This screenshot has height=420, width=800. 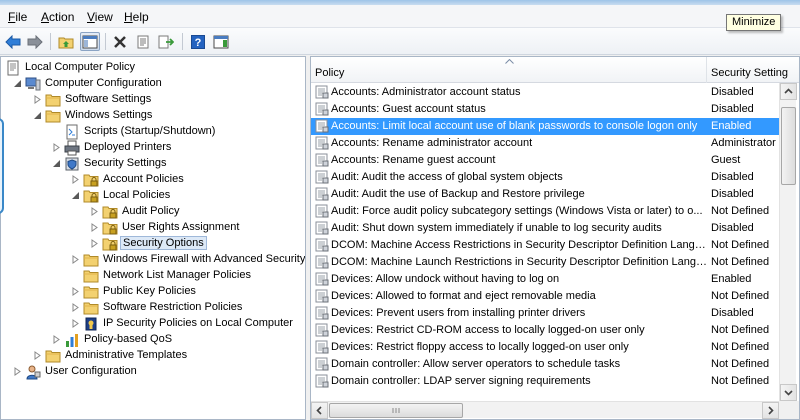 What do you see at coordinates (17, 17) in the screenshot?
I see `menu-file: File` at bounding box center [17, 17].